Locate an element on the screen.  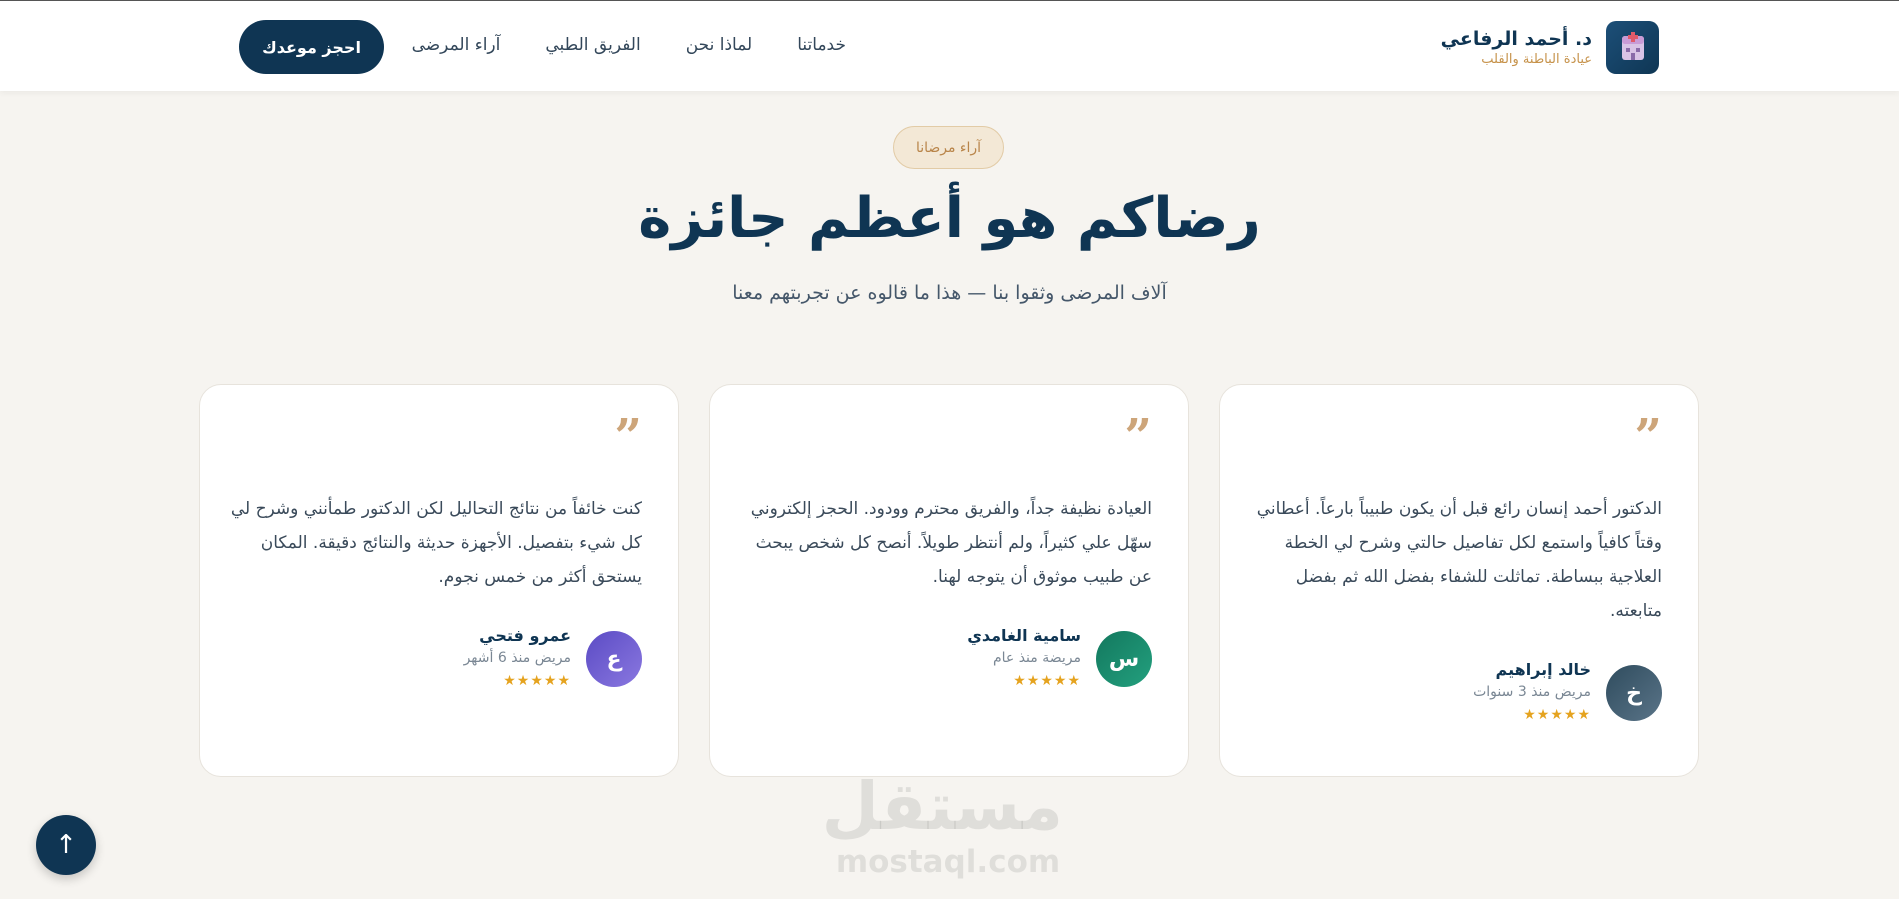
author-info: خالد إبراهيم مريض منذ 3 سنوات ★★★★★ is located at coordinates (1532, 693).